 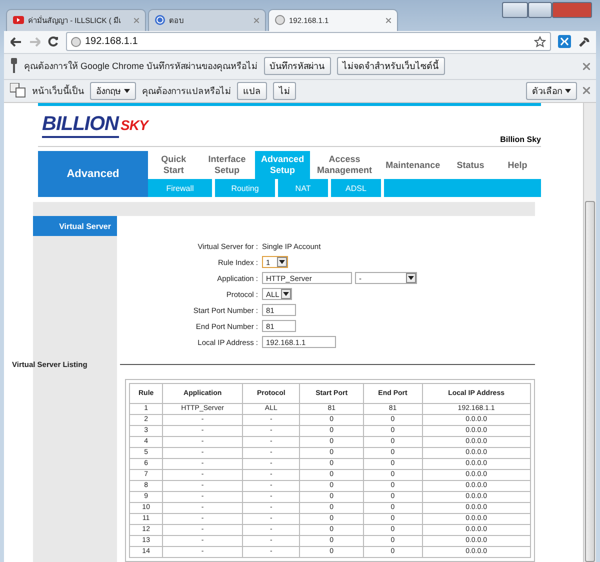 What do you see at coordinates (297, 66) in the screenshot?
I see `prompt-button: บันทึกรหัสผ่าน` at bounding box center [297, 66].